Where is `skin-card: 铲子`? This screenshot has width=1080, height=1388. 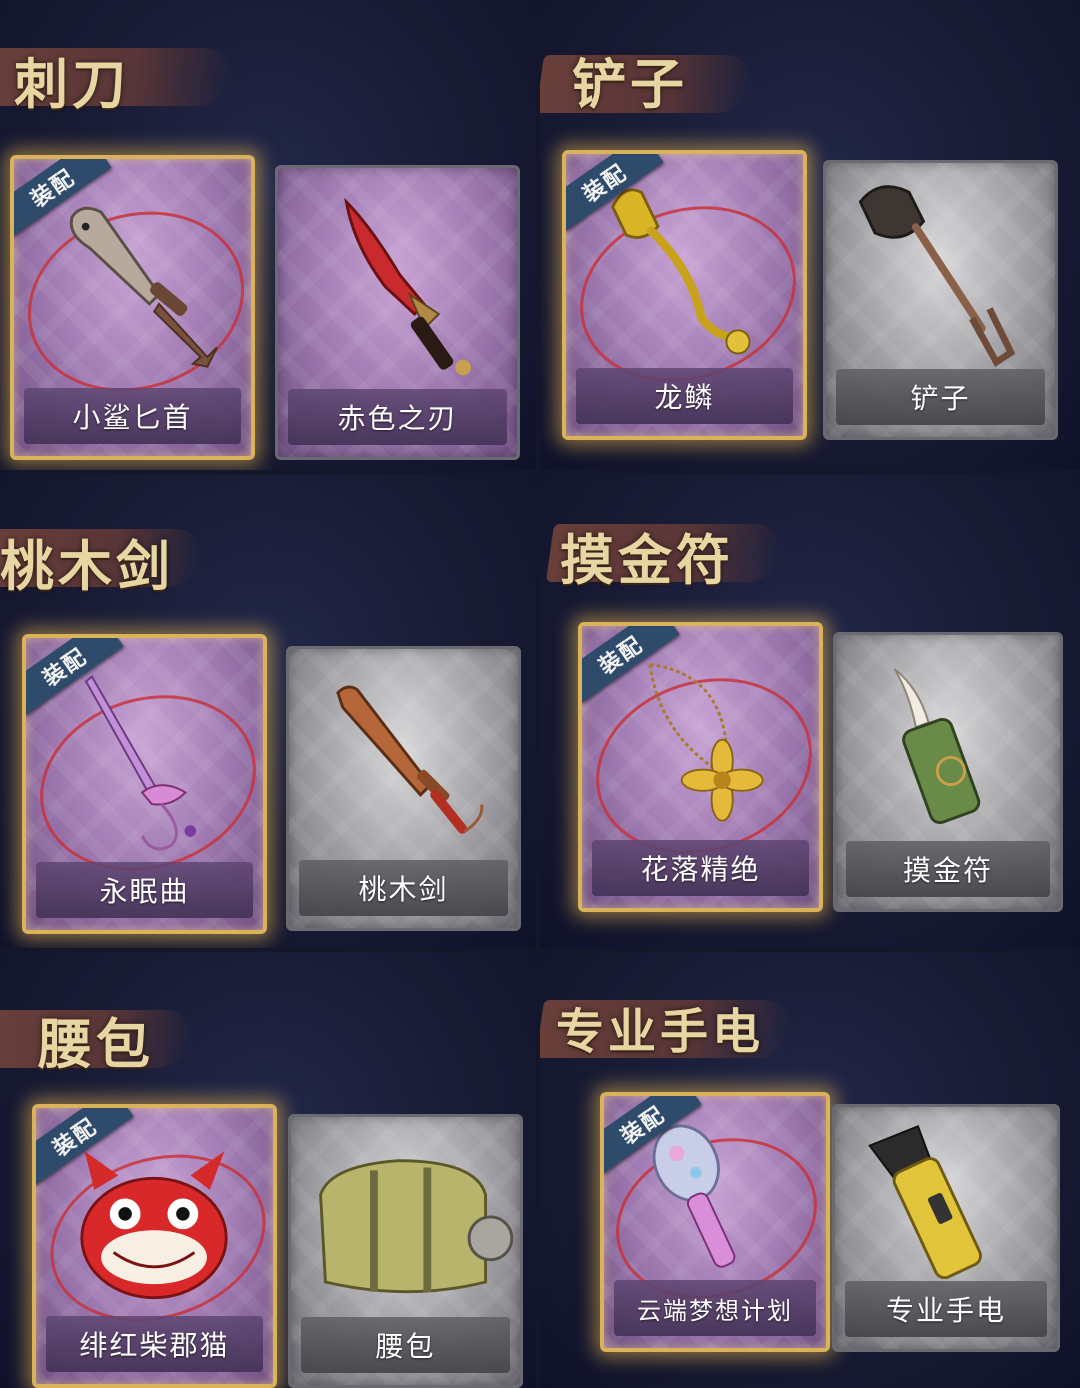 skin-card: 铲子 is located at coordinates (940, 300).